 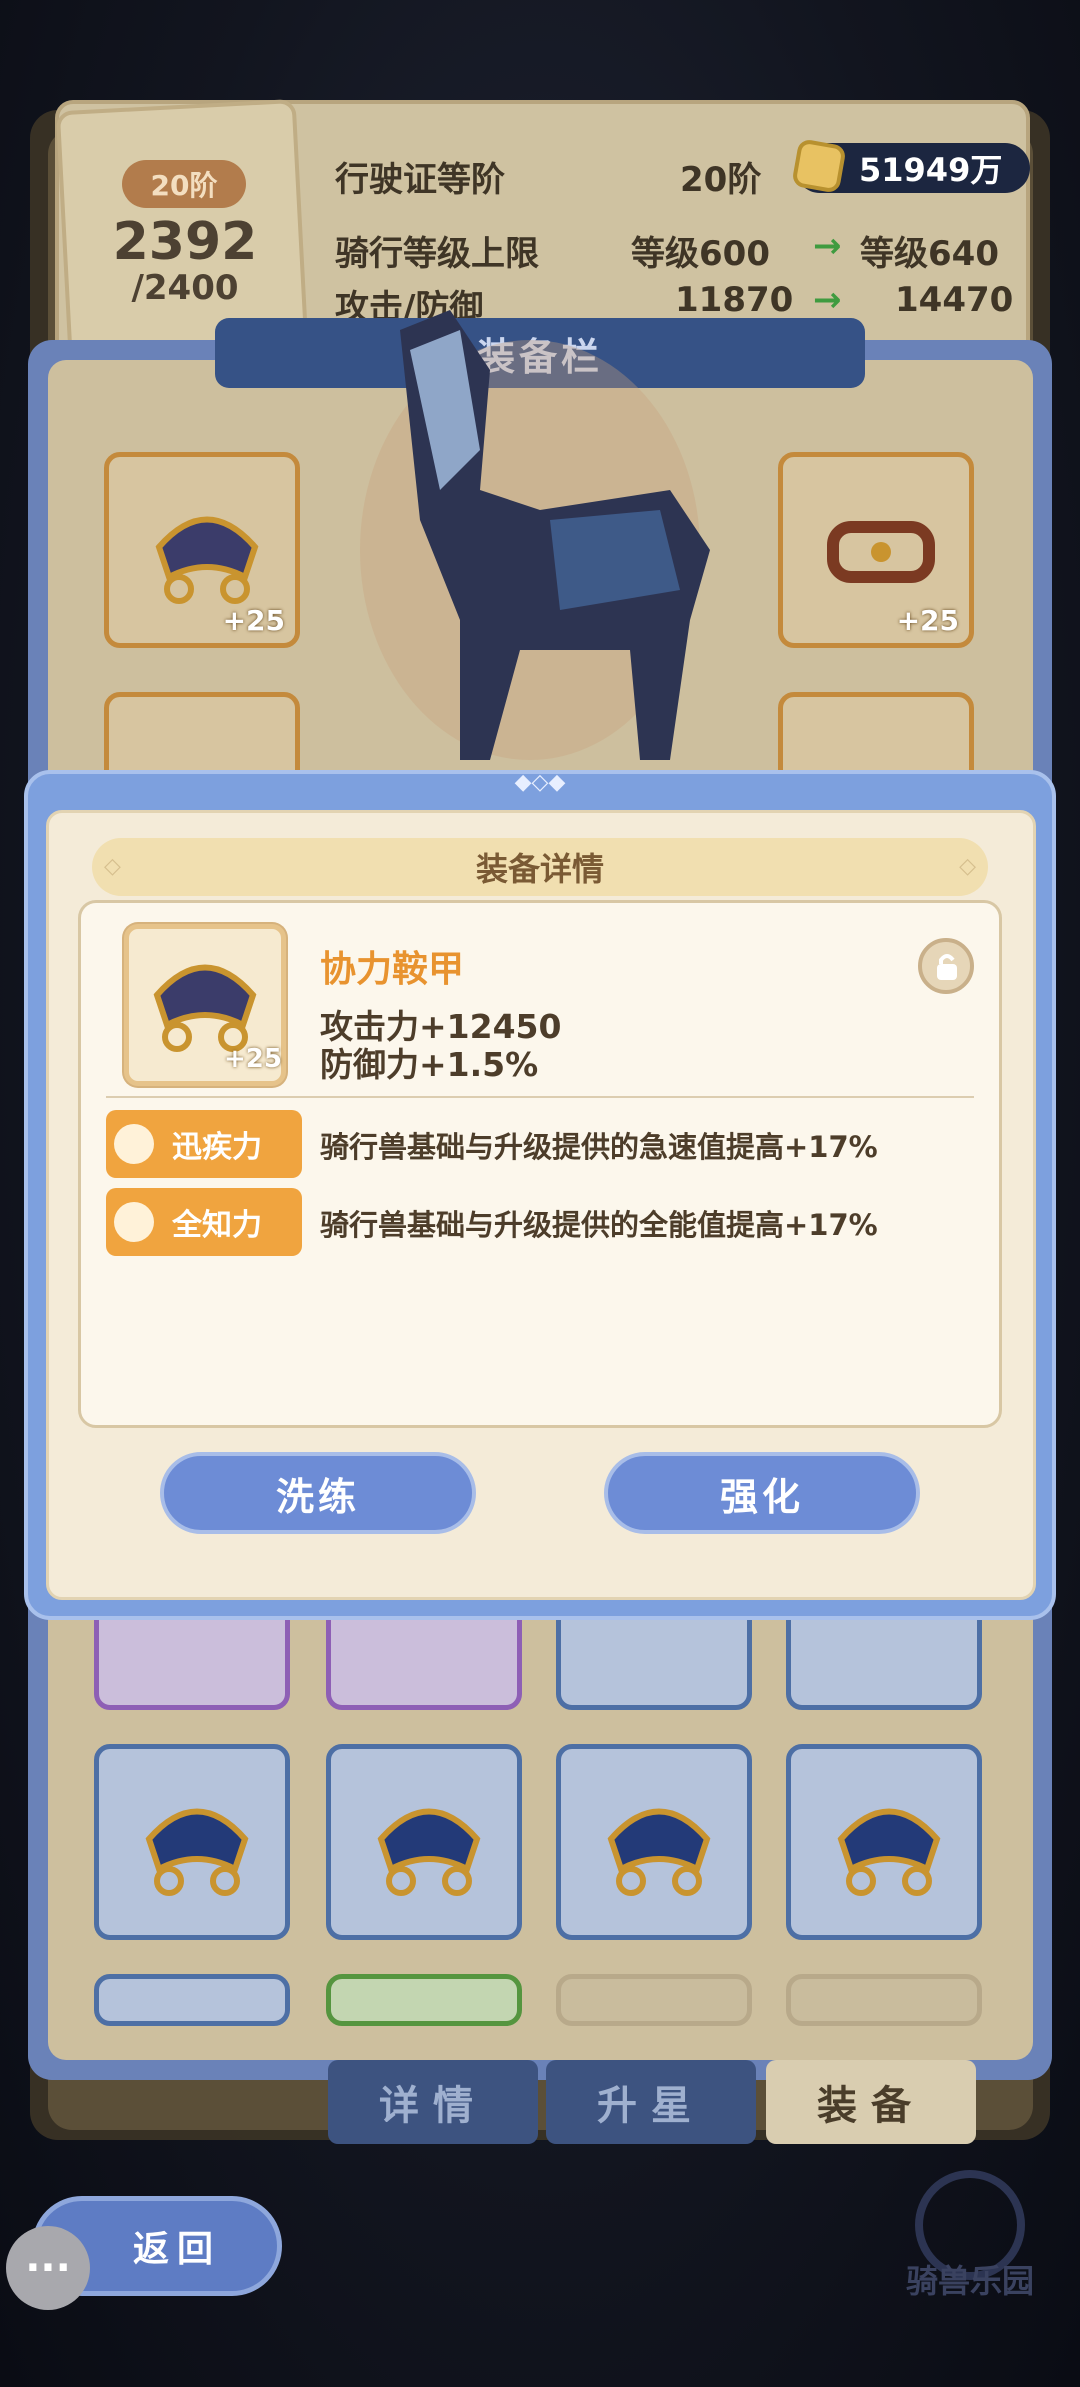 I want to click on divider, so click(x=540, y=1097).